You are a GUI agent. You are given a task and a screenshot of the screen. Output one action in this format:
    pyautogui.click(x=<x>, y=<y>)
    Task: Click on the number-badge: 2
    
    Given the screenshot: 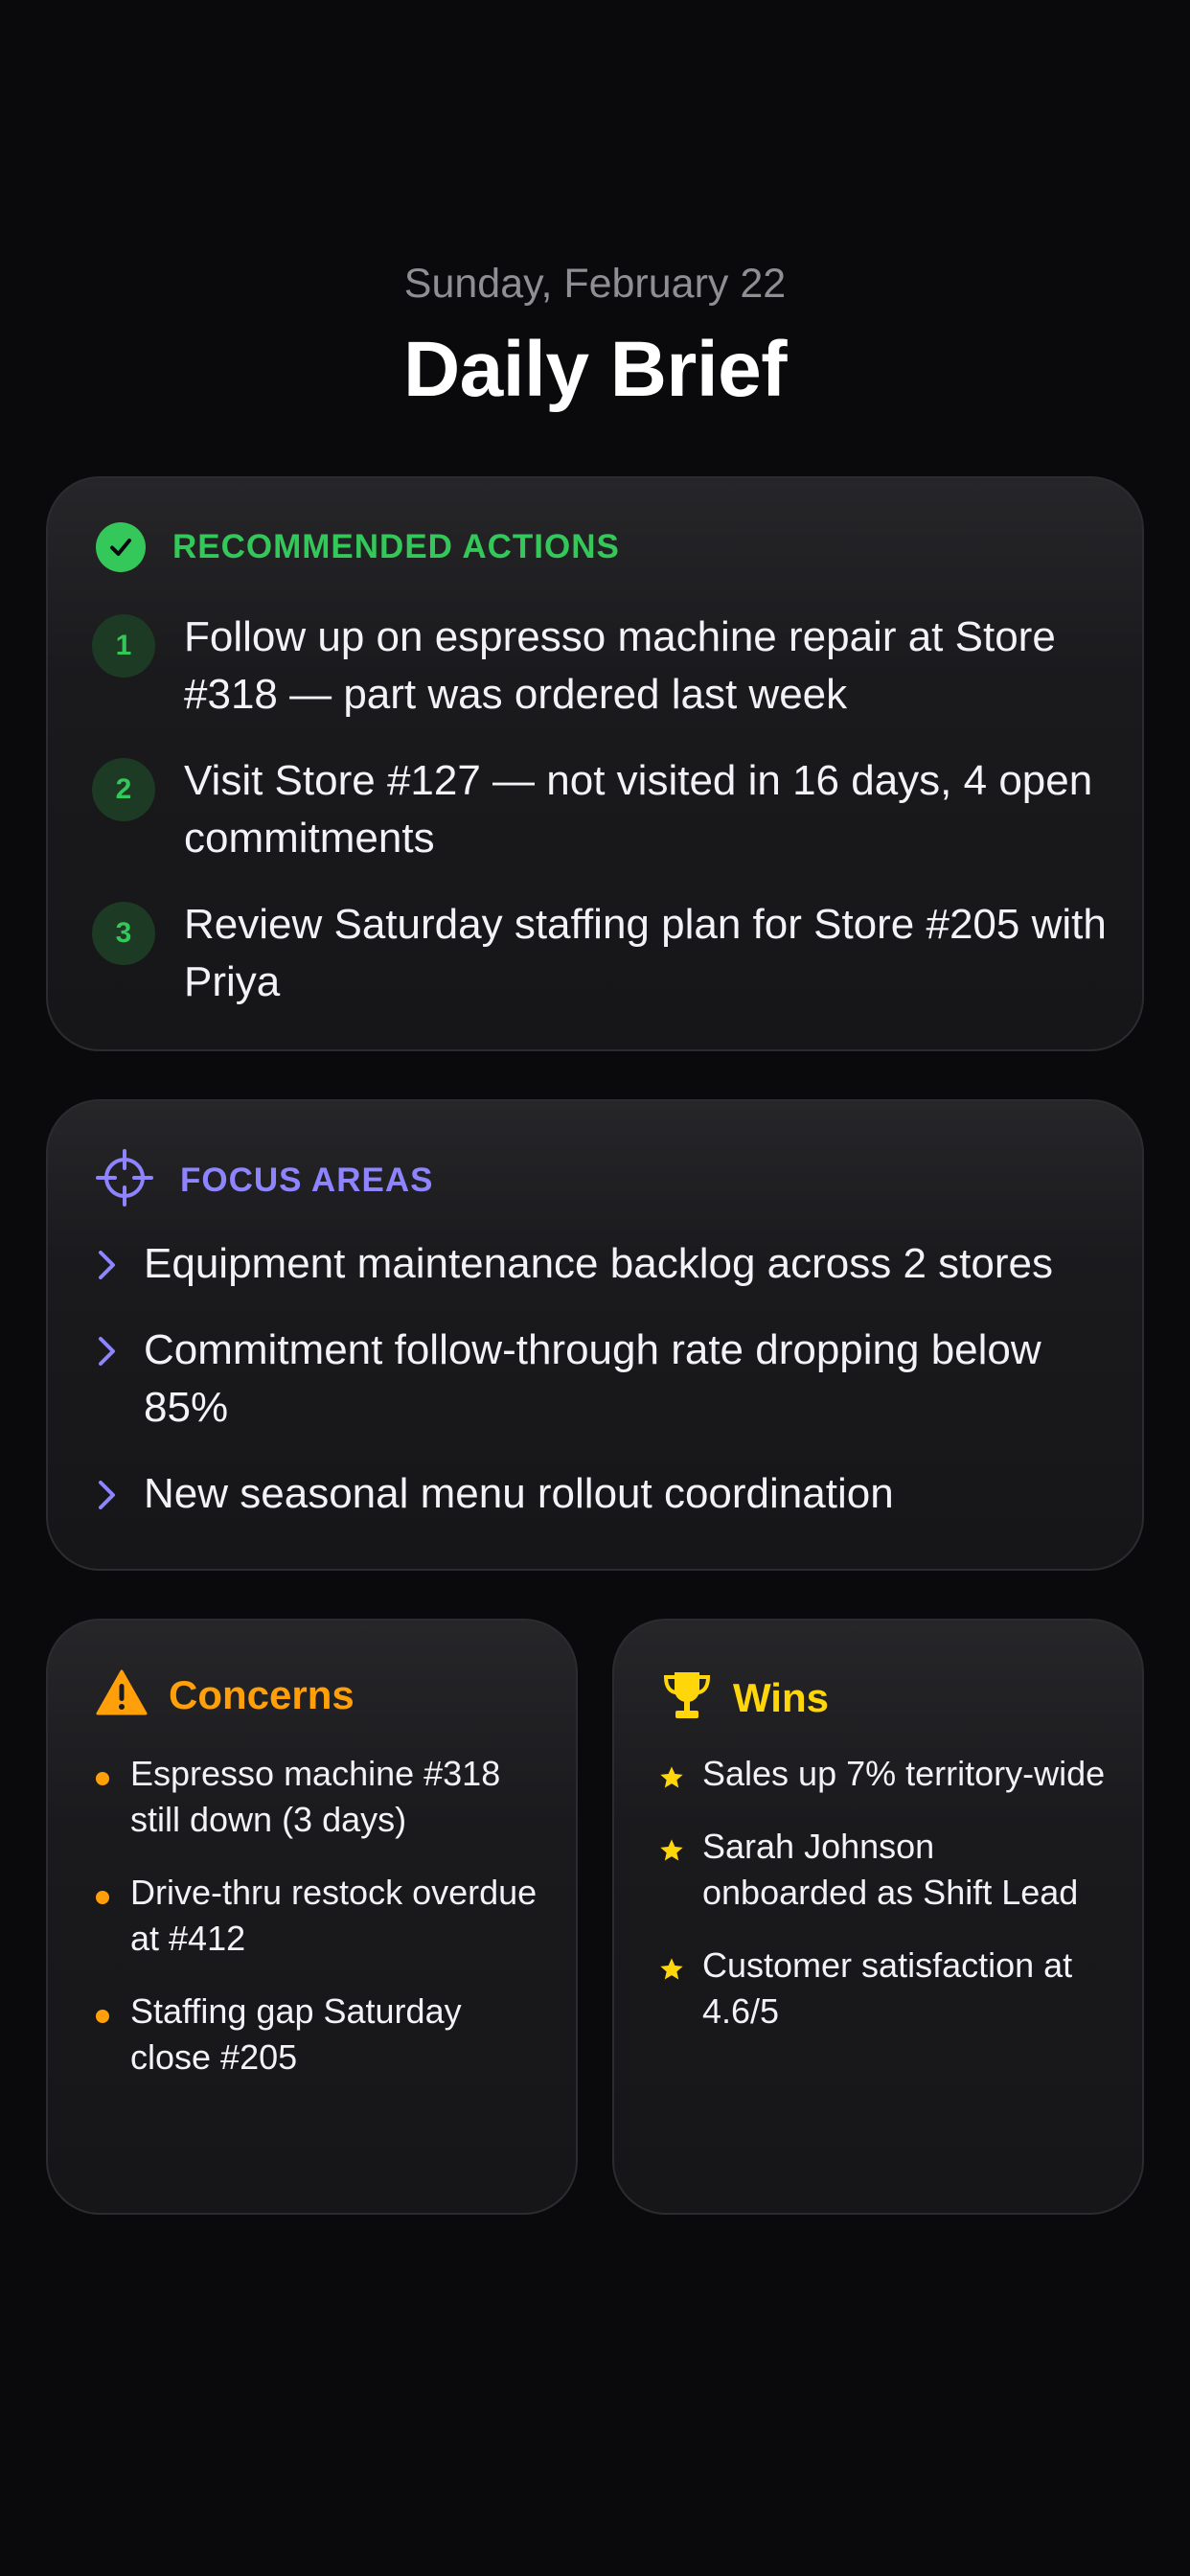 What is the action you would take?
    pyautogui.click(x=124, y=789)
    